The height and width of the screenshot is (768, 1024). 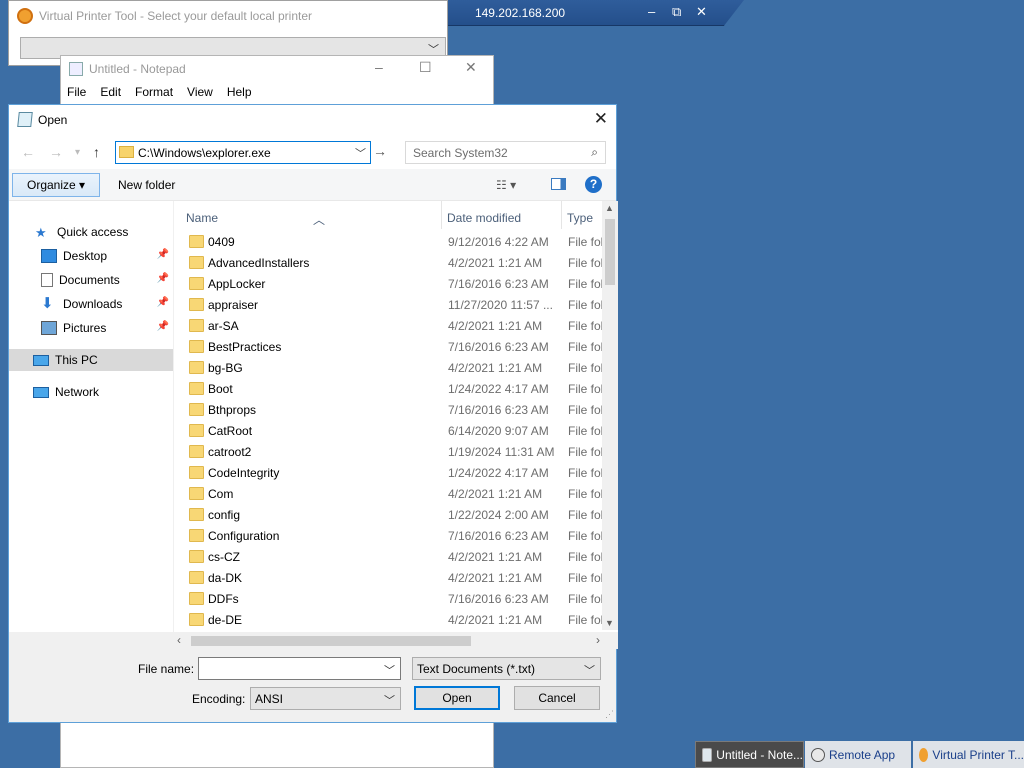 What do you see at coordinates (609, 208) in the screenshot?
I see `scroll-up-icon: ▲` at bounding box center [609, 208].